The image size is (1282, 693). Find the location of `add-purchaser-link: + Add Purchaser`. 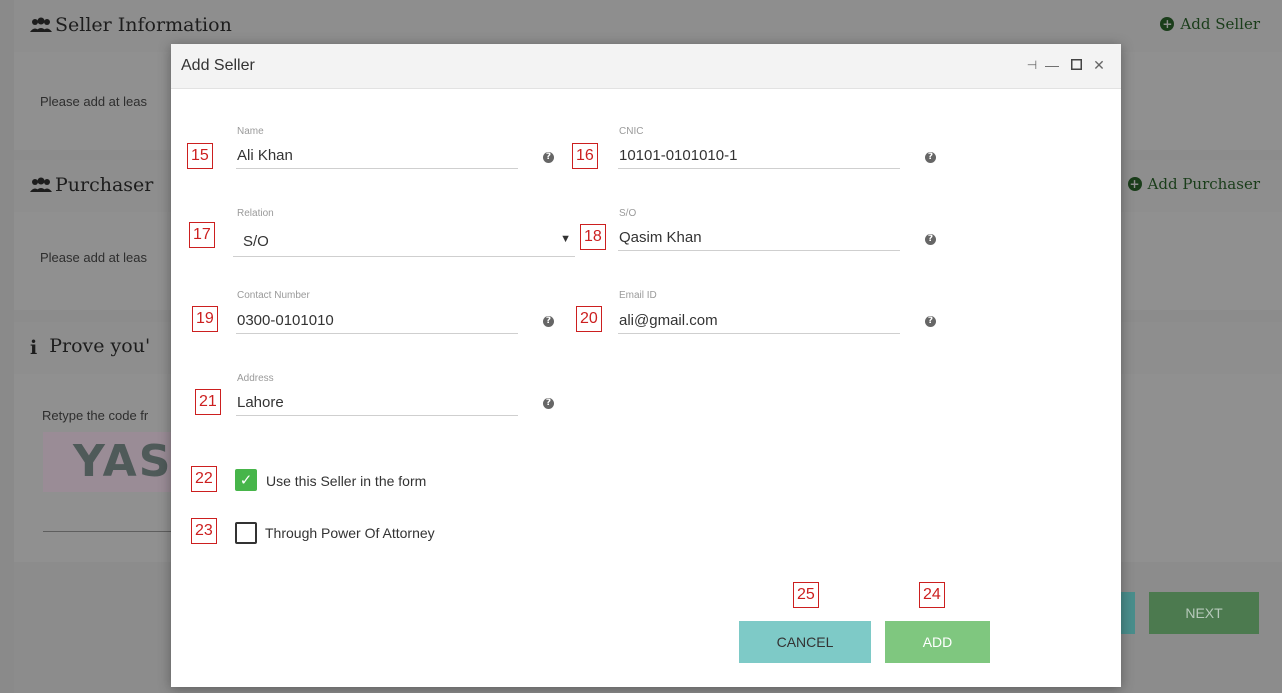

add-purchaser-link: + Add Purchaser is located at coordinates (1193, 184).